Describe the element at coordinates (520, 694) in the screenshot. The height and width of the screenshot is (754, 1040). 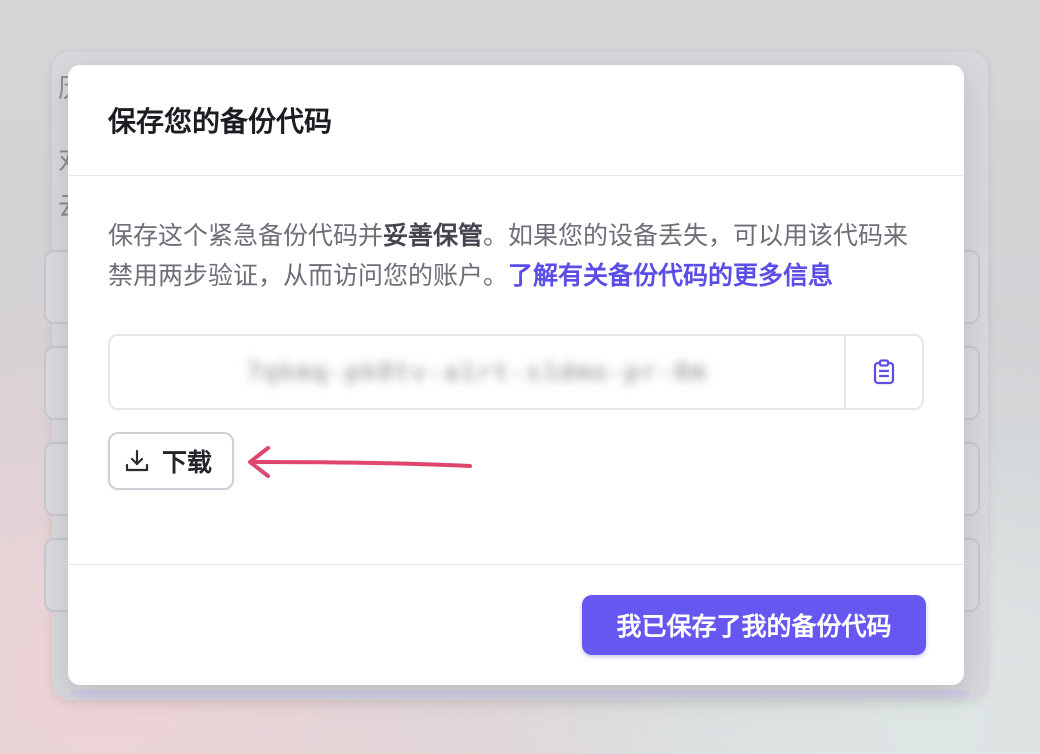
I see `background-panel-edge` at that location.